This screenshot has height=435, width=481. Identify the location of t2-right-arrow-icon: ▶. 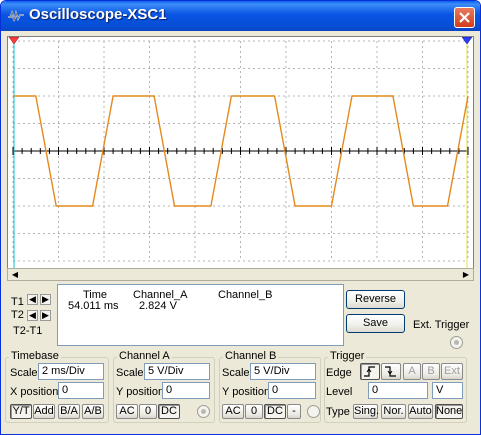
(45, 315).